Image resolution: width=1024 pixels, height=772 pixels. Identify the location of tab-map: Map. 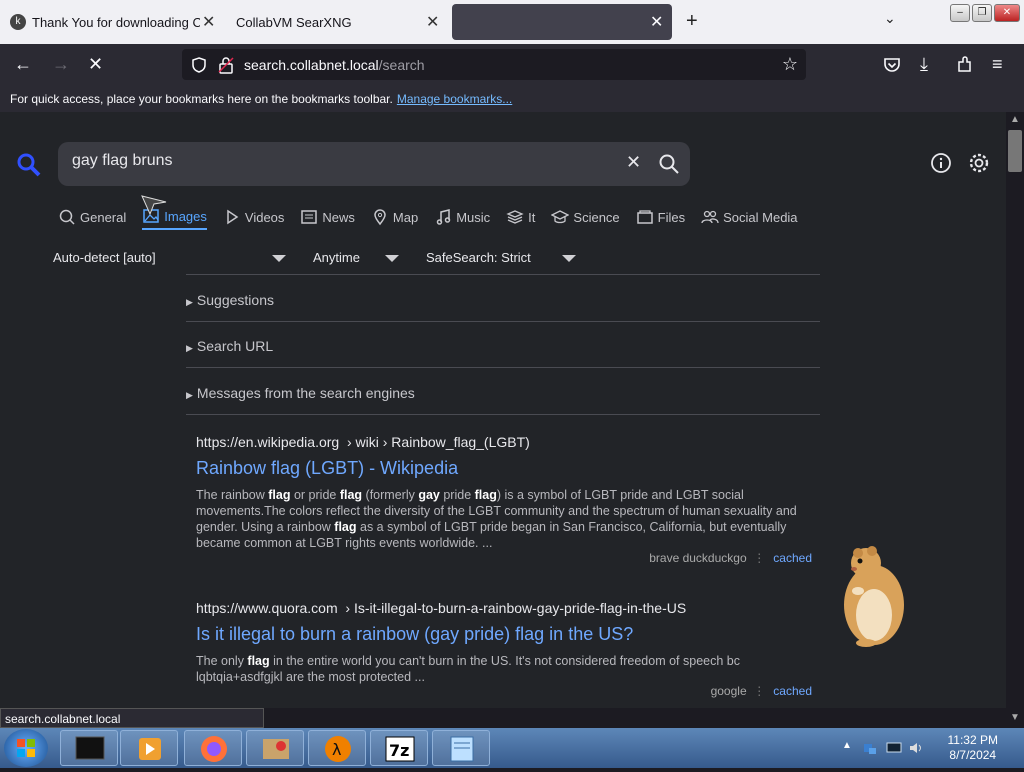
(394, 217).